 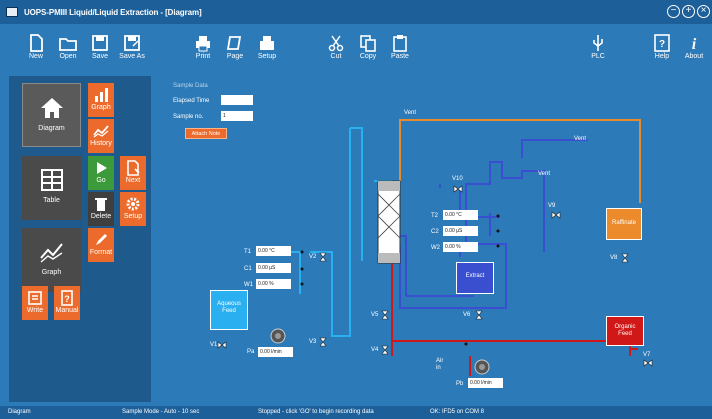 What do you see at coordinates (101, 204) in the screenshot?
I see `trash-icon` at bounding box center [101, 204].